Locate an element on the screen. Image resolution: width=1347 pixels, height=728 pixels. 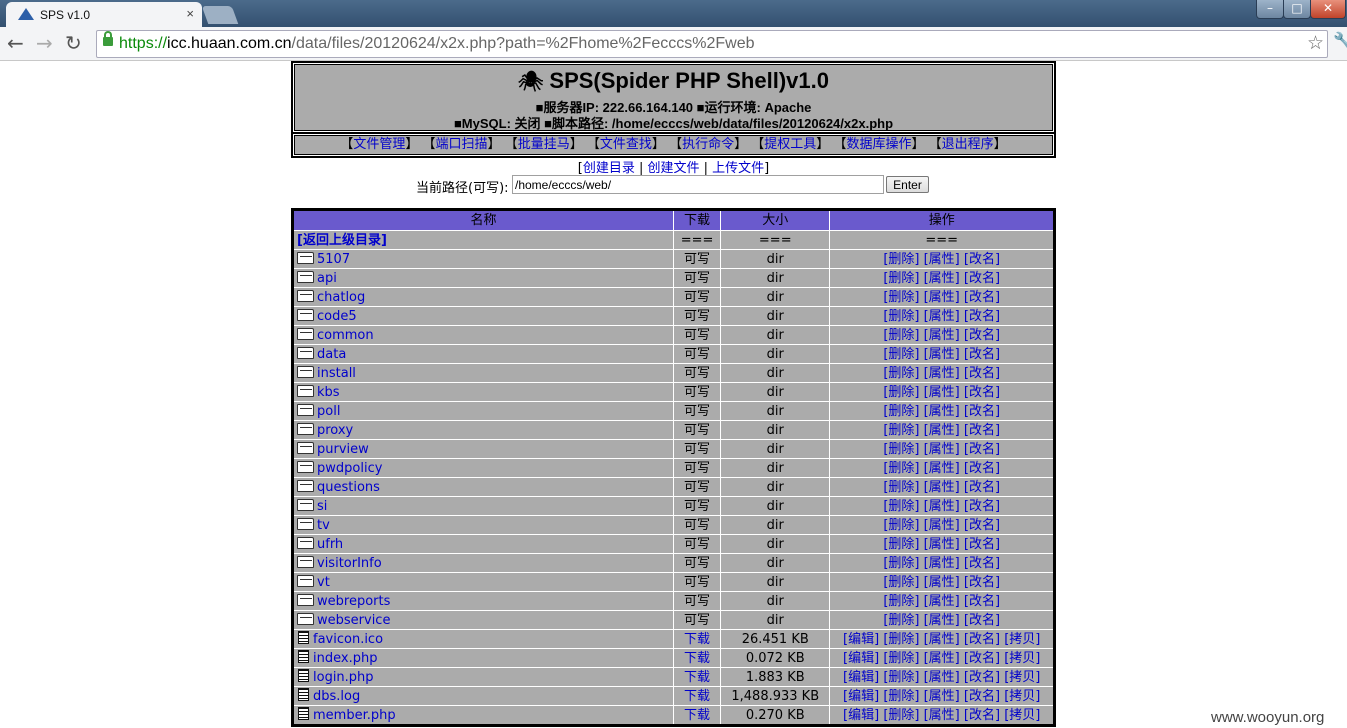
header-size: 大小 is located at coordinates (775, 220).